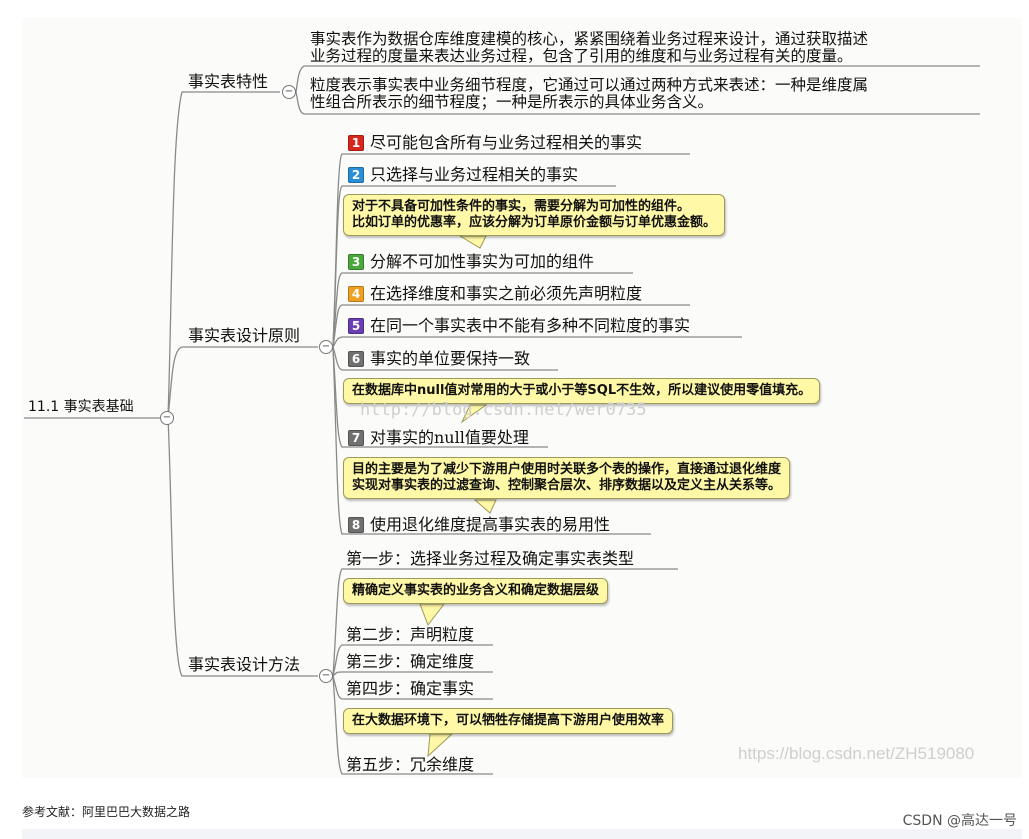 The width and height of the screenshot is (1029, 839). What do you see at coordinates (410, 661) in the screenshot?
I see `method-step-3: 第三步：确定维度` at bounding box center [410, 661].